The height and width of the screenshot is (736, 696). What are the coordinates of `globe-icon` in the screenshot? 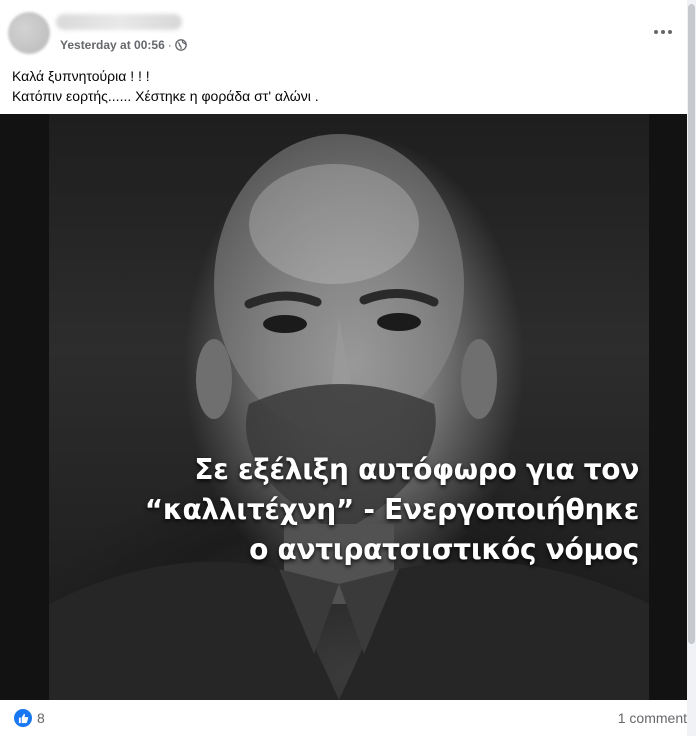 It's located at (180, 45).